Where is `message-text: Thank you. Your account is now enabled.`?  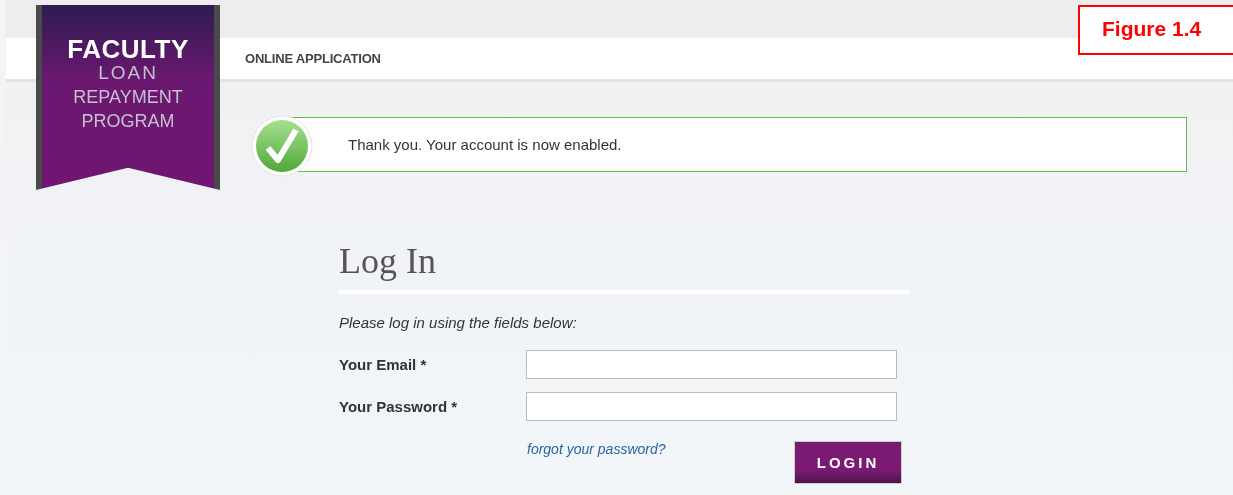
message-text: Thank you. Your account is now enabled. is located at coordinates (485, 144).